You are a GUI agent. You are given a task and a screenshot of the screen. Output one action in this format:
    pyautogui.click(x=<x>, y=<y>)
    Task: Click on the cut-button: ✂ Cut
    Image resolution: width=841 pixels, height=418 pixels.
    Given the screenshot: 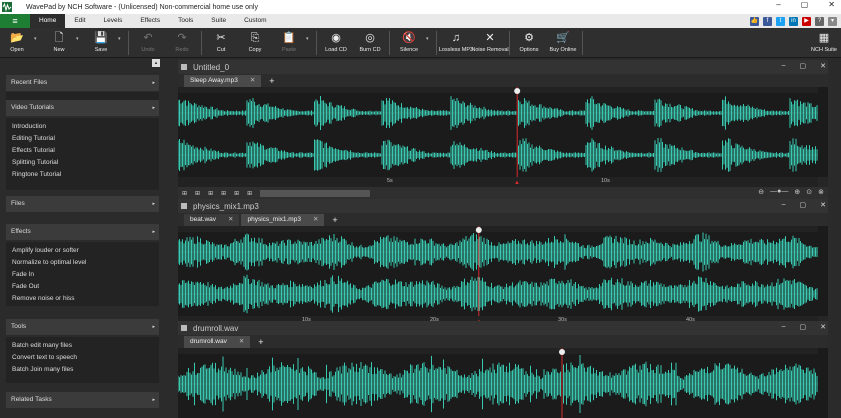 What is the action you would take?
    pyautogui.click(x=221, y=43)
    